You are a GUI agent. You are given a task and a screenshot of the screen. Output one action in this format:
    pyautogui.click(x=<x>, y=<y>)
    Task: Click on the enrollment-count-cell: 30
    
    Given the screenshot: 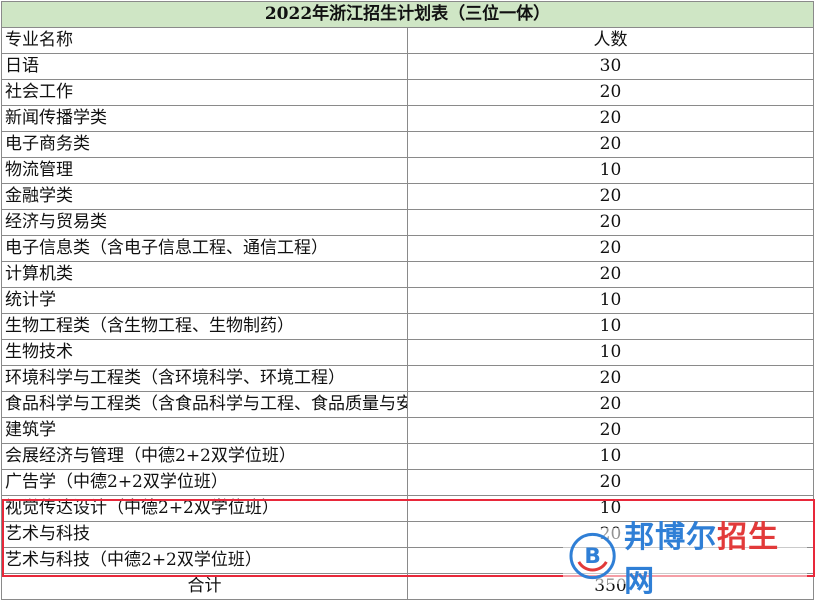 What is the action you would take?
    pyautogui.click(x=610, y=66)
    